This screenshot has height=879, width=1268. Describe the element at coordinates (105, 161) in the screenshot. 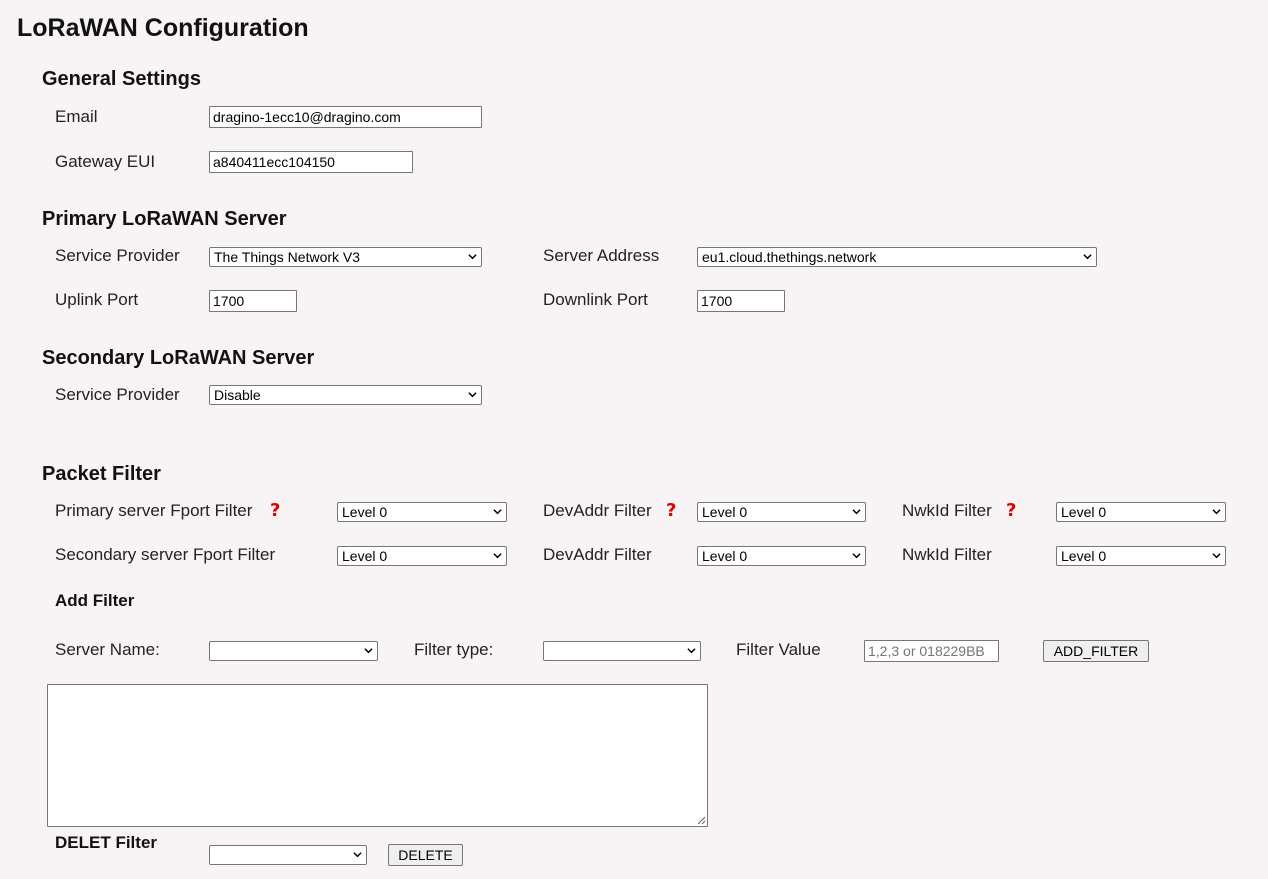

I see `gateway-eui-label: Gateway EUI` at that location.